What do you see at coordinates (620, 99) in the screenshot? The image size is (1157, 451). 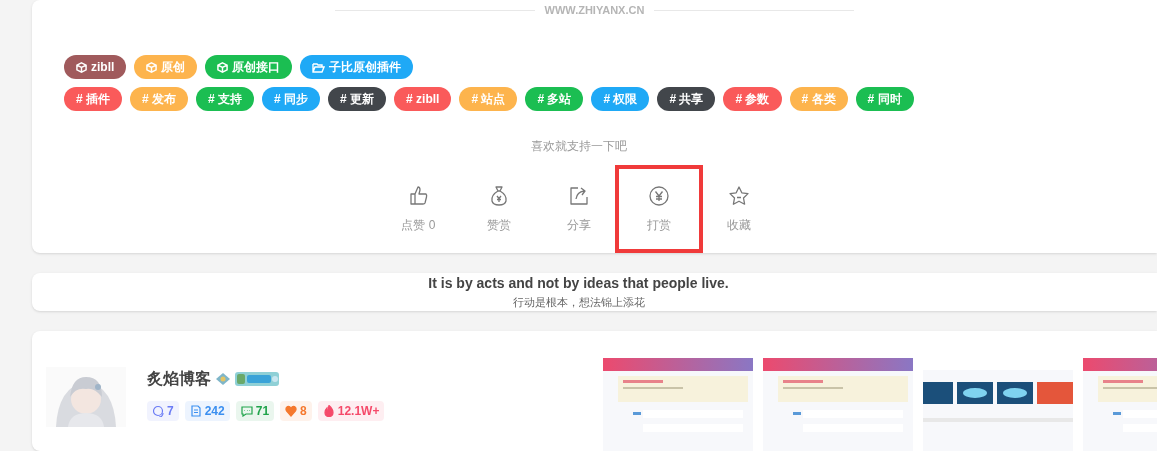 I see `topic-tag: # 权限` at bounding box center [620, 99].